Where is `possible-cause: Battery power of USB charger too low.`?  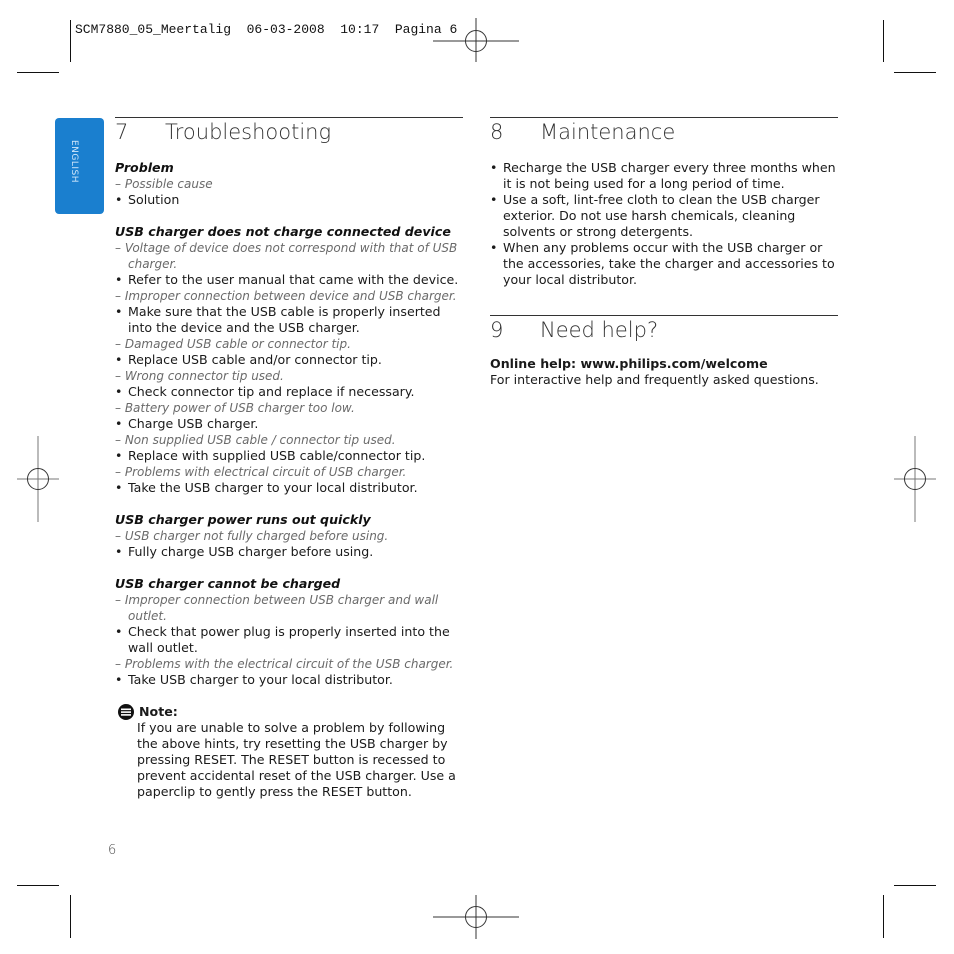
possible-cause: Battery power of USB charger too low. is located at coordinates (290, 408).